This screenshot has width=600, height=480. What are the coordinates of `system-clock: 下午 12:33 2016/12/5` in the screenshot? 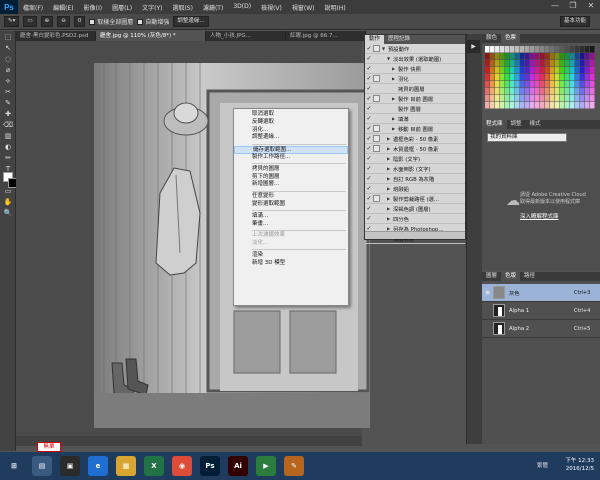 It's located at (579, 465).